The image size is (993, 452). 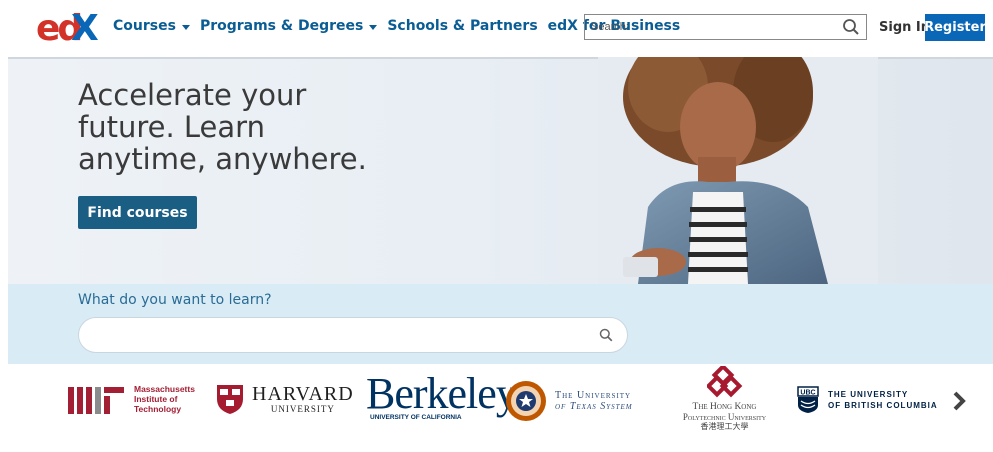 What do you see at coordinates (156, 399) in the screenshot?
I see `mit-line2: Institute of` at bounding box center [156, 399].